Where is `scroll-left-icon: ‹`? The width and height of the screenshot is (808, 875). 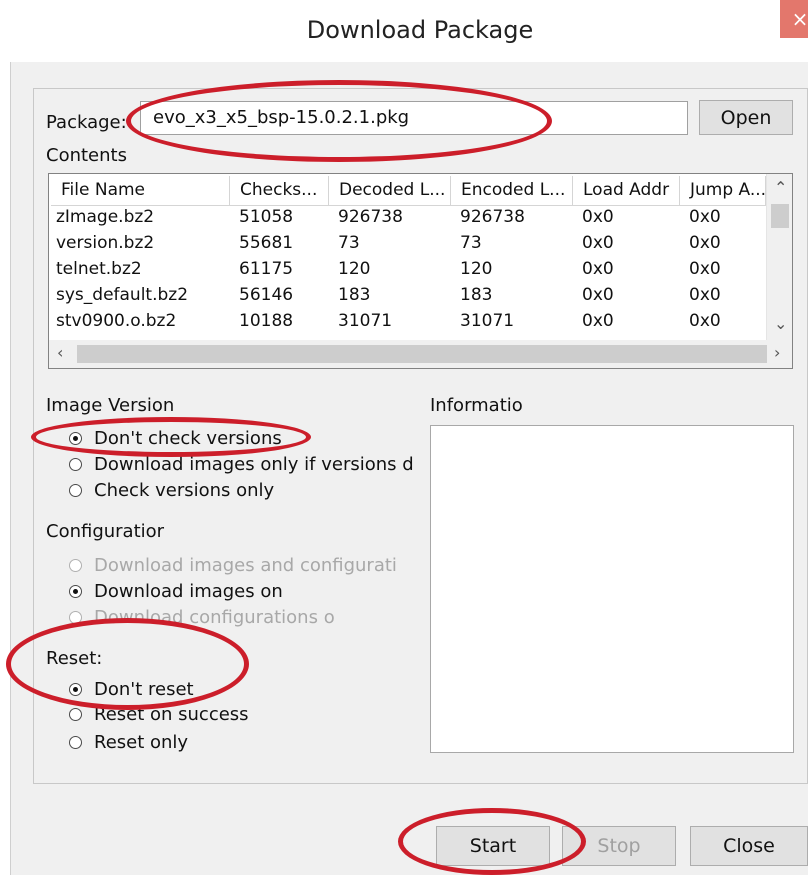 scroll-left-icon: ‹ is located at coordinates (60, 352).